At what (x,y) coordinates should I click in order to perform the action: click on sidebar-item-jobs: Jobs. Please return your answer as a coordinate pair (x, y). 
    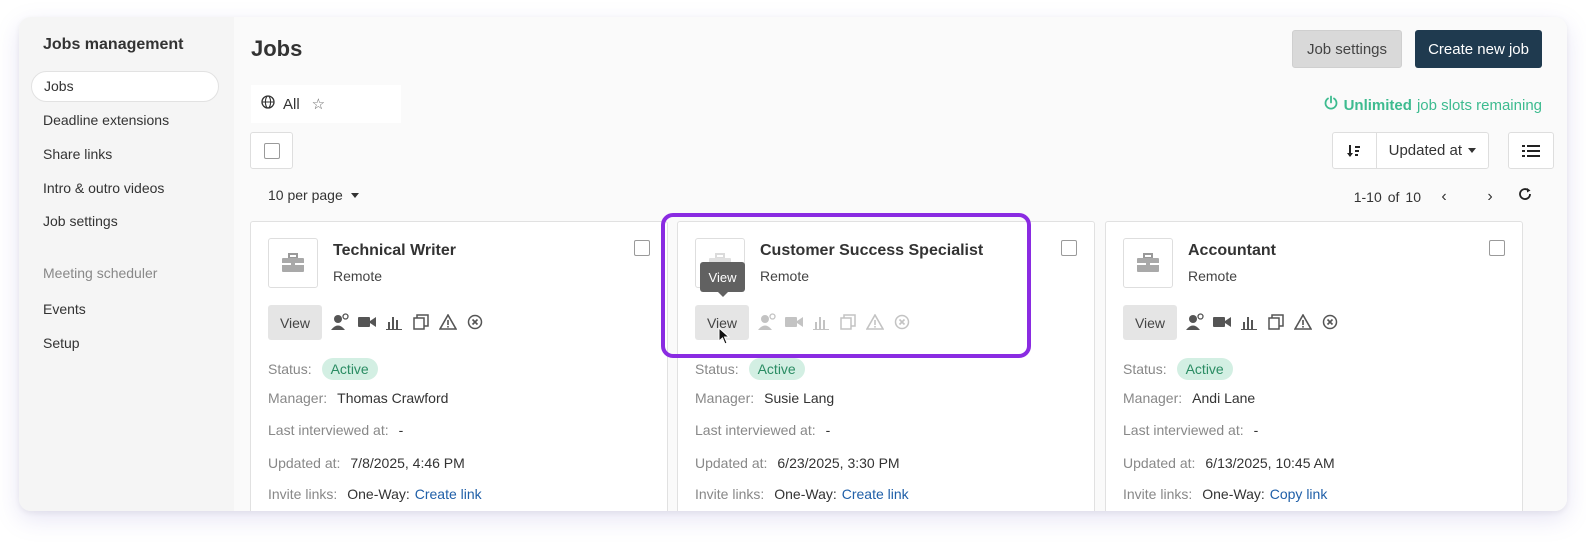
    Looking at the image, I should click on (125, 86).